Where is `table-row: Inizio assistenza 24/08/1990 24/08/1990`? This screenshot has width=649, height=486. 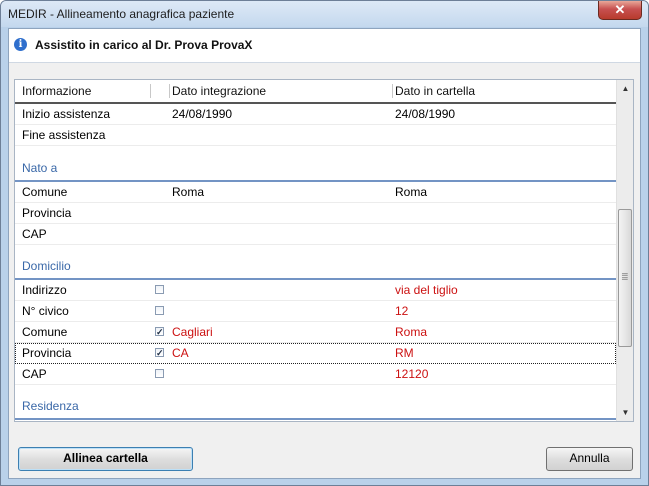 table-row: Inizio assistenza 24/08/1990 24/08/1990 is located at coordinates (315, 114).